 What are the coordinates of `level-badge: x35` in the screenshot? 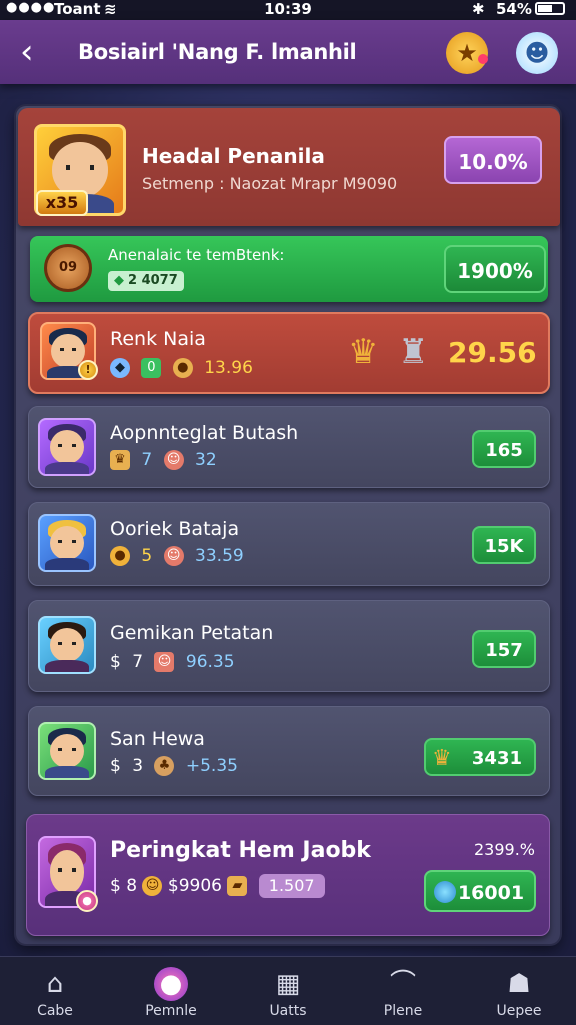 It's located at (62, 203).